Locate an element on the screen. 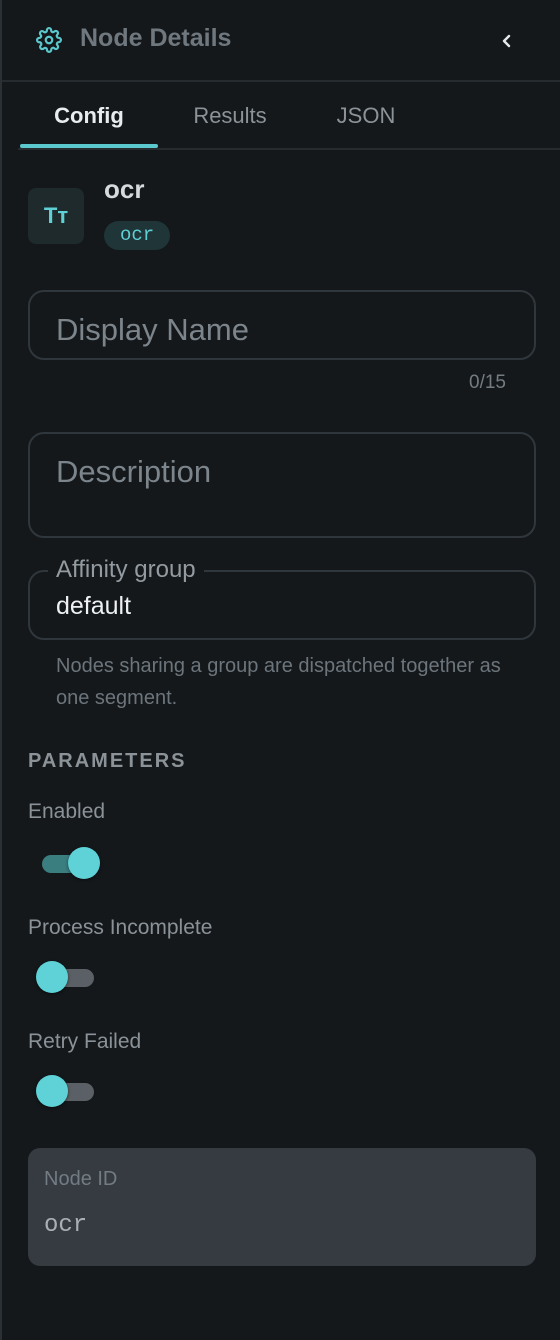  parameters-heading: PARAMETERS is located at coordinates (107, 761).